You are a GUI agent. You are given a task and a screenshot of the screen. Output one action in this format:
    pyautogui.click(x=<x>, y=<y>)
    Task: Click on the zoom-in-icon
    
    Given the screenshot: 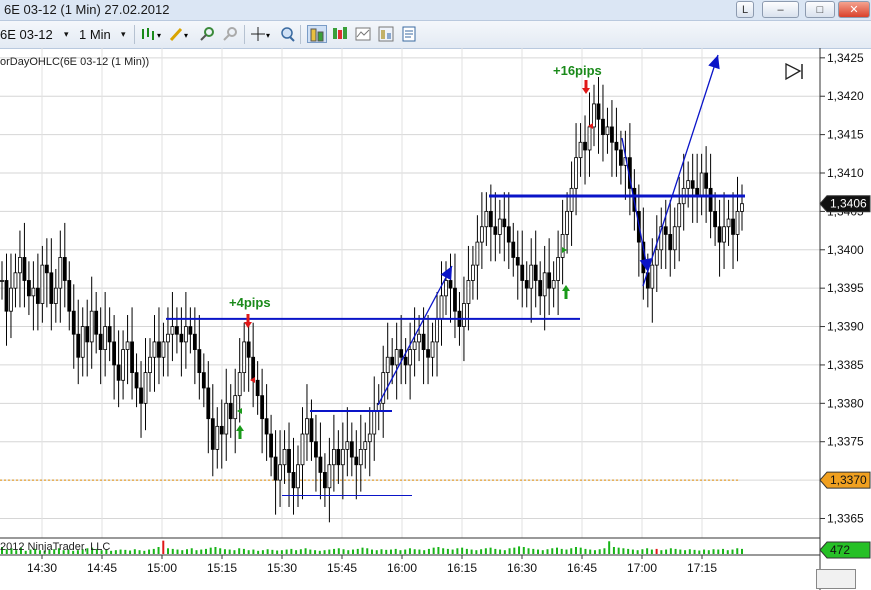 What is the action you would take?
    pyautogui.click(x=207, y=34)
    